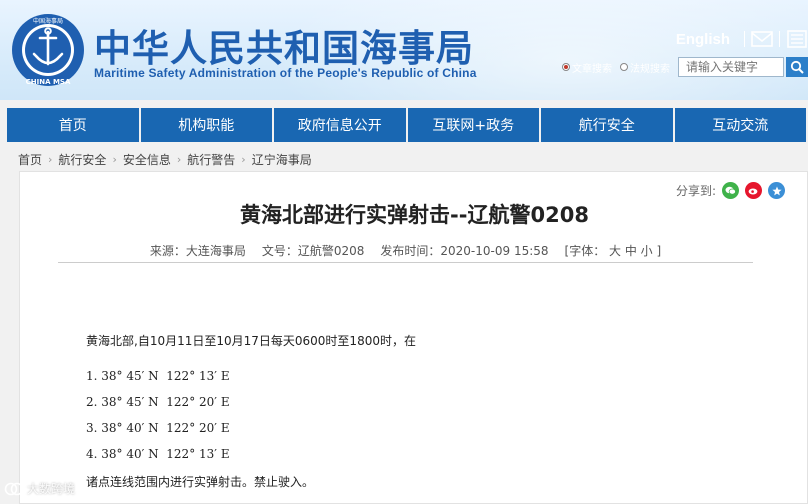  I want to click on search-button, so click(797, 67).